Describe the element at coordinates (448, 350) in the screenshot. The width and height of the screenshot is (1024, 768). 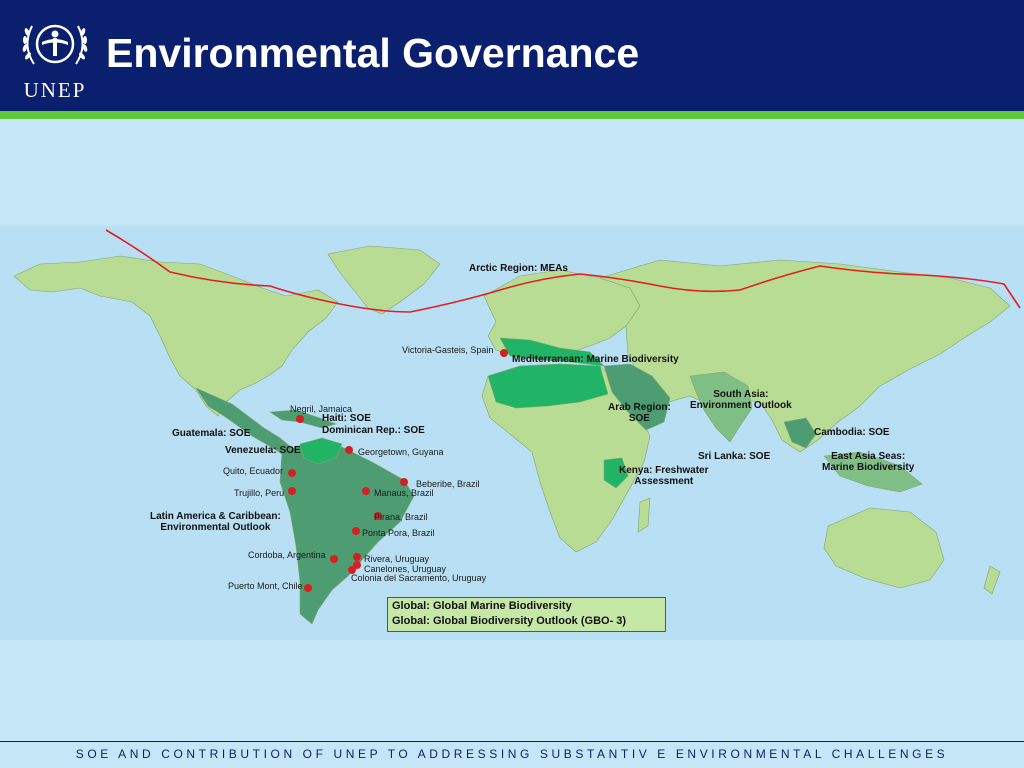
I see `label-victoria-gasteis: Victoria-Gasteis, Spain` at that location.